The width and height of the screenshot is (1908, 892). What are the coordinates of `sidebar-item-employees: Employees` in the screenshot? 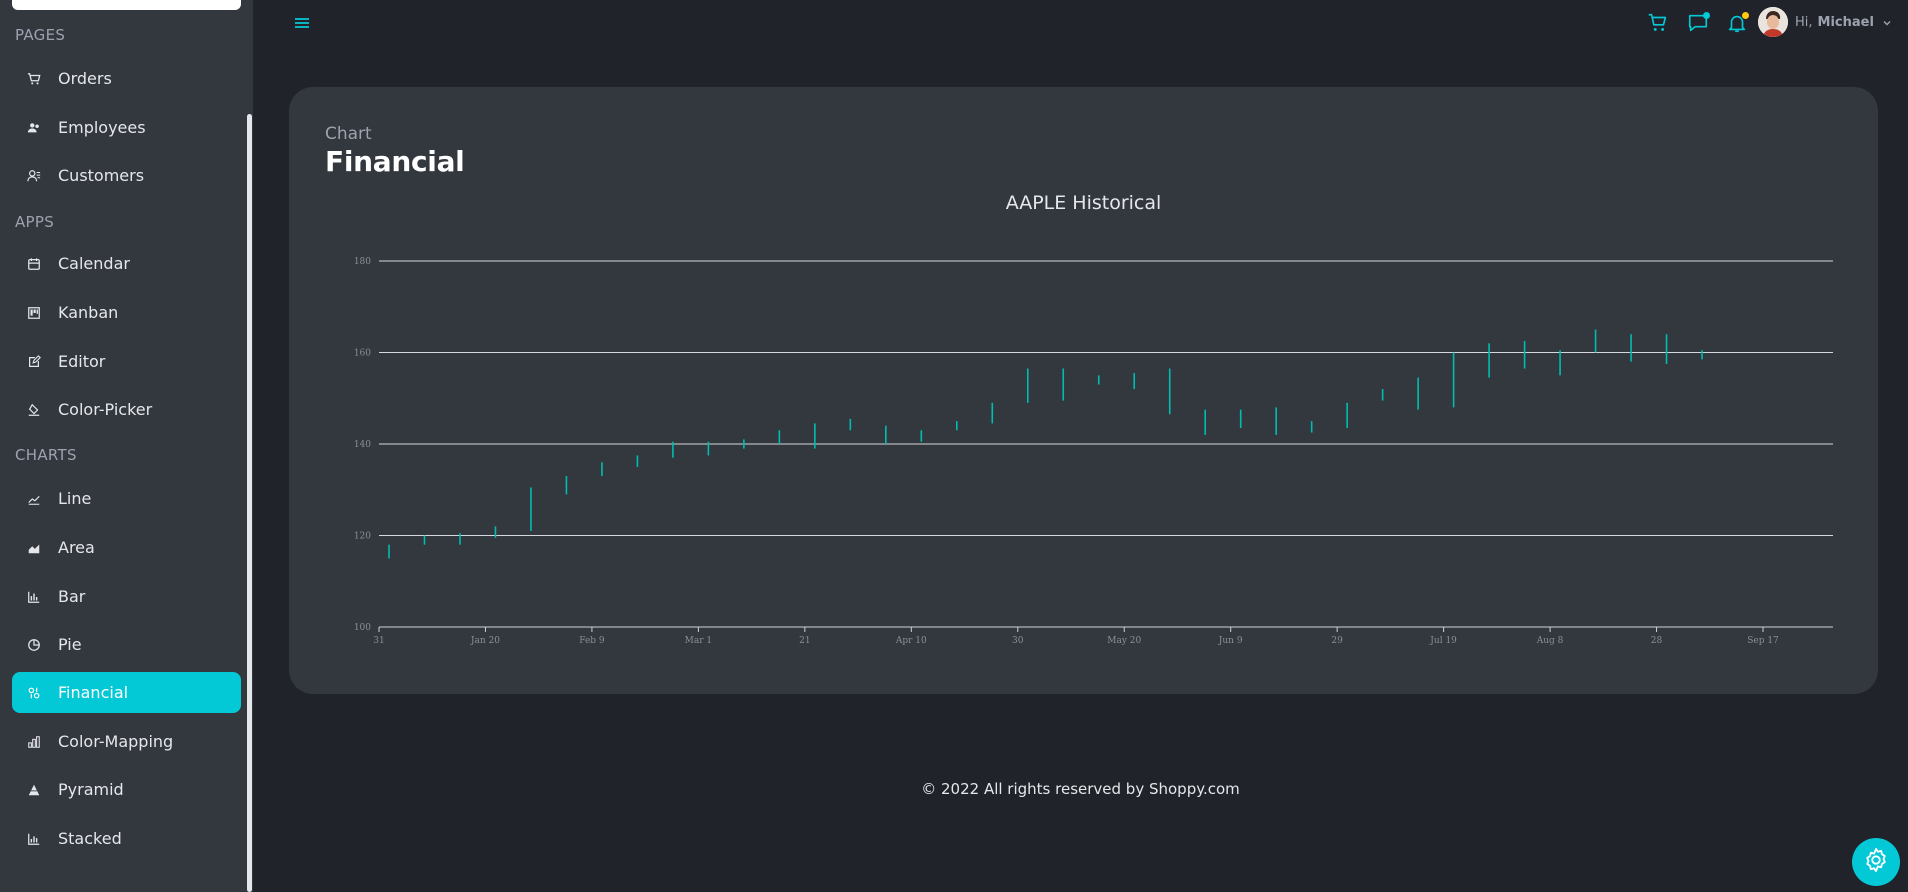 It's located at (126, 127).